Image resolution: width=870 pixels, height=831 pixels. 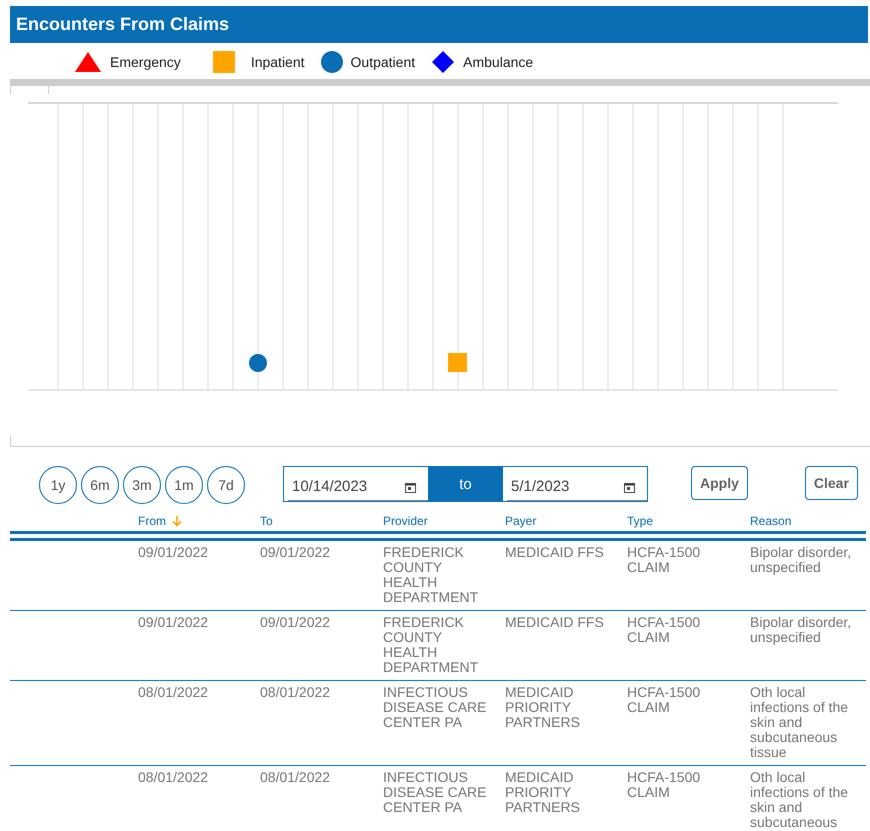 What do you see at coordinates (226, 485) in the screenshot?
I see `range-button: 7d` at bounding box center [226, 485].